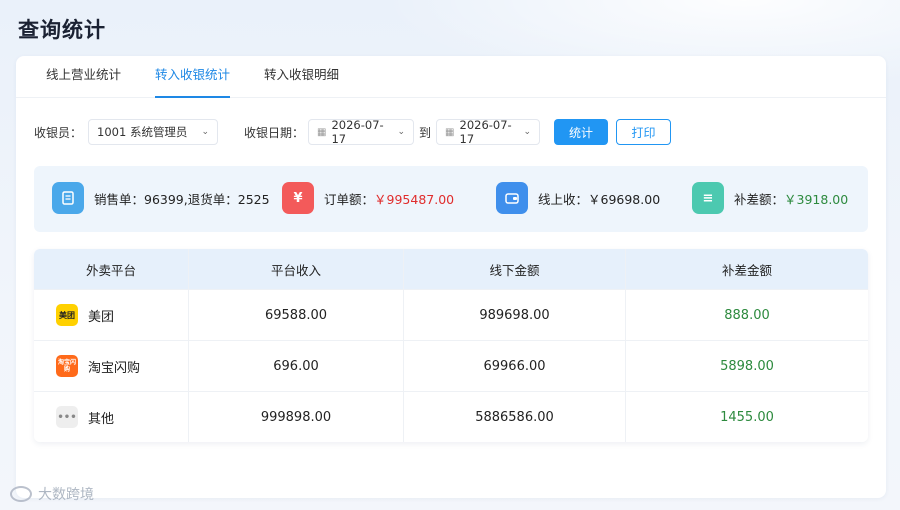  Describe the element at coordinates (101, 317) in the screenshot. I see `platform-name: 美团` at that location.